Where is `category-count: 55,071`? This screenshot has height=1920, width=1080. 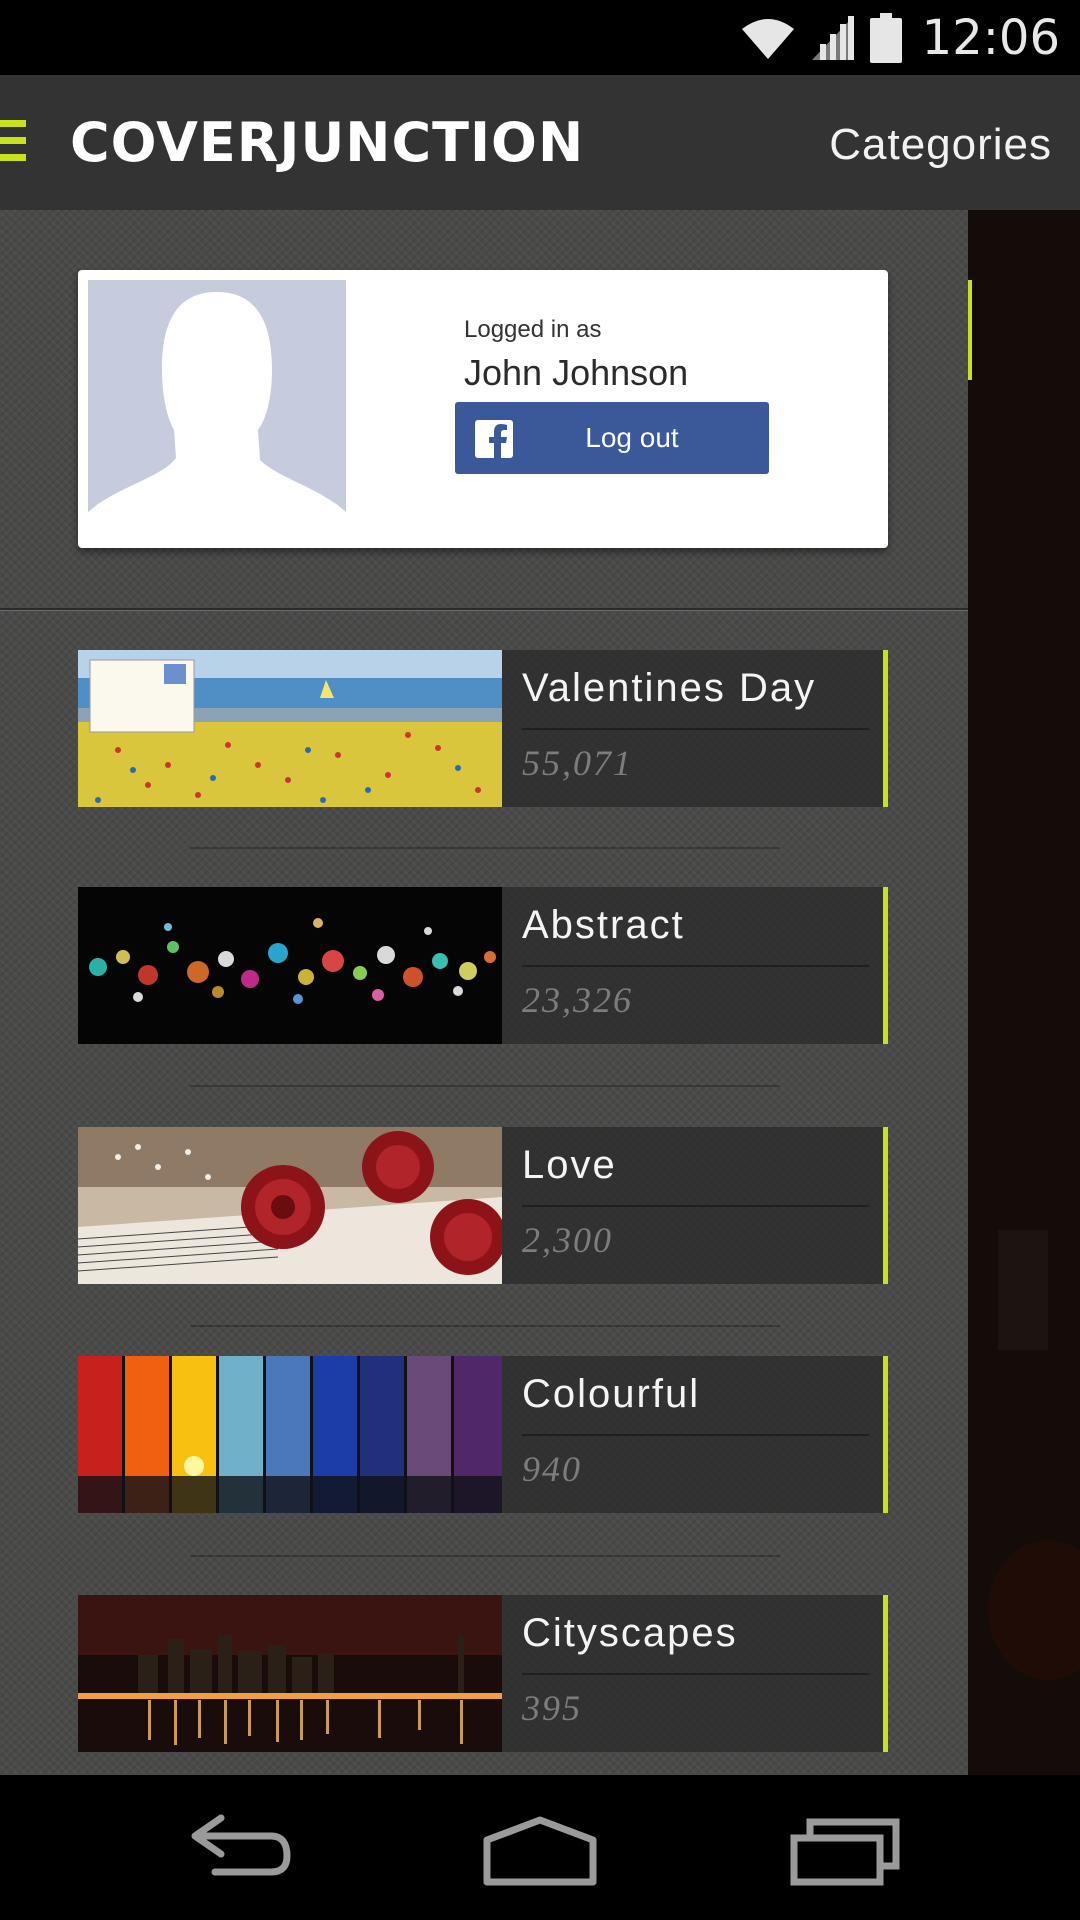
category-count: 55,071 is located at coordinates (577, 763).